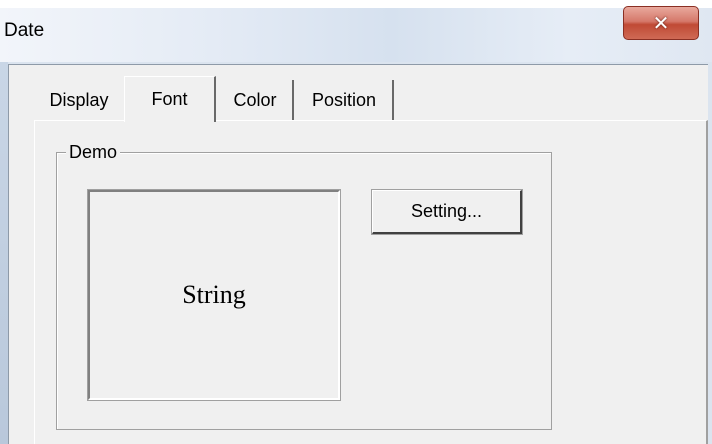  Describe the element at coordinates (356, 4) in the screenshot. I see `title-bar-edge` at that location.